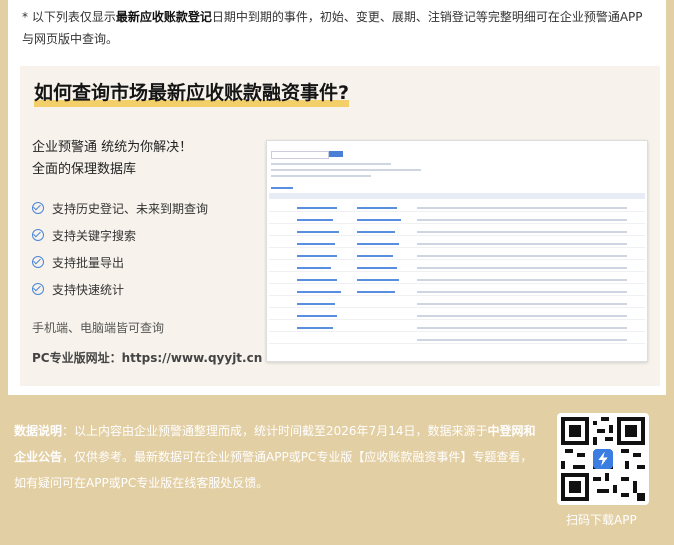 This screenshot has height=545, width=674. I want to click on qr-code-icon, so click(603, 459).